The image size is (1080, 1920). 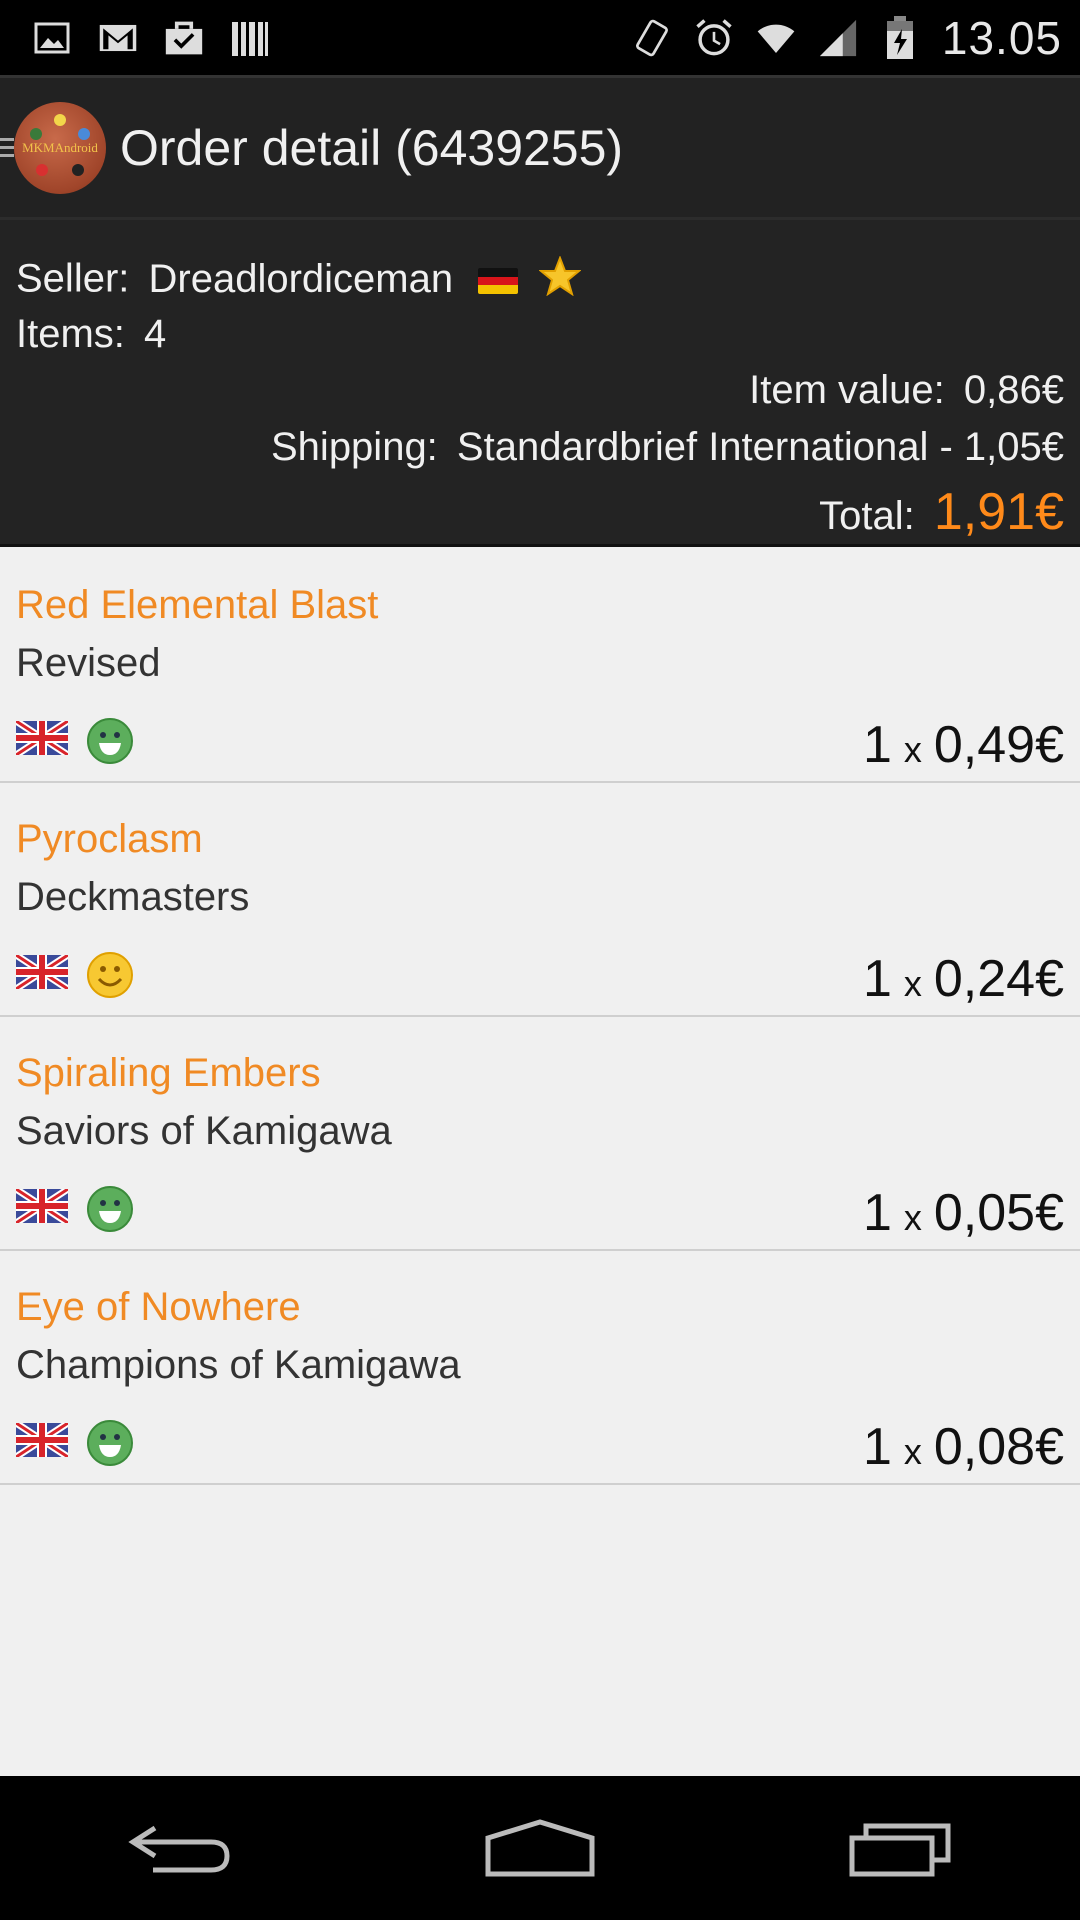 I want to click on recents-icon, so click(x=900, y=1850).